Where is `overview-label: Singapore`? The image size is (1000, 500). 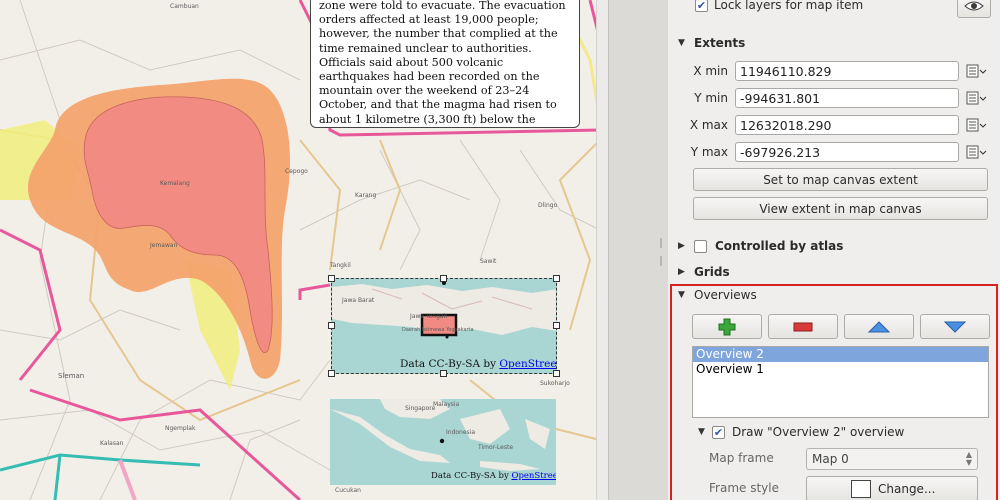
overview-label: Singapore is located at coordinates (420, 408).